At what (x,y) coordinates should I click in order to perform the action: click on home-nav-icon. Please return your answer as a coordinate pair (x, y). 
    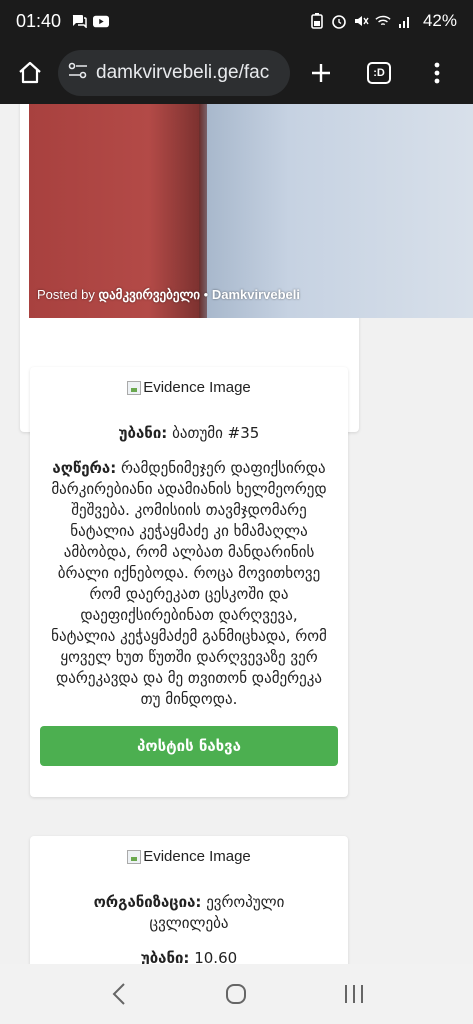
    Looking at the image, I should click on (236, 994).